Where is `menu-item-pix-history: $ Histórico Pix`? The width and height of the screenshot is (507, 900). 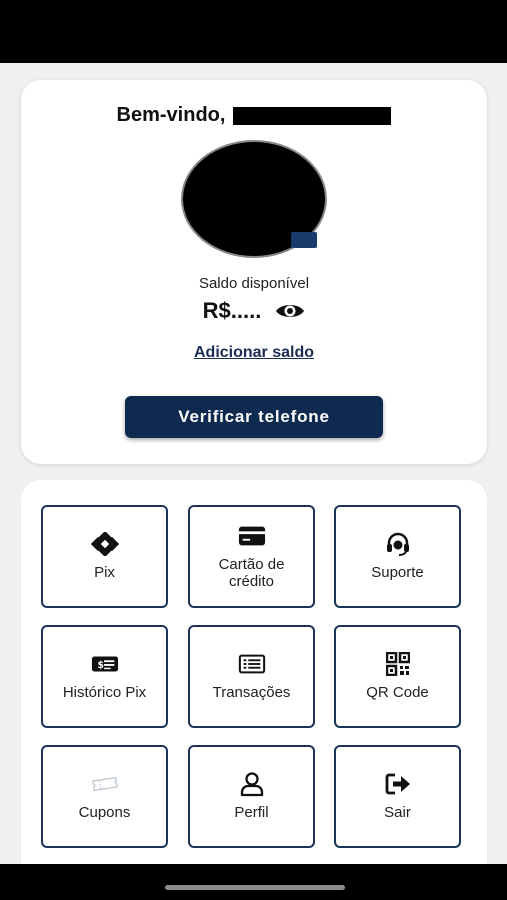
menu-item-pix-history: $ Histórico Pix is located at coordinates (104, 676).